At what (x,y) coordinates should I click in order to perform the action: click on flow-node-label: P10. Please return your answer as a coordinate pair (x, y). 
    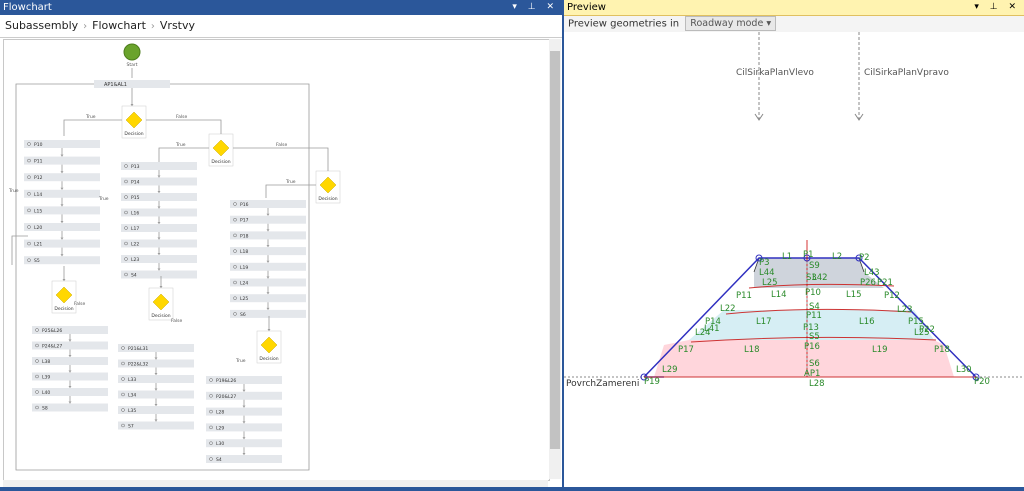
    Looking at the image, I should click on (38, 145).